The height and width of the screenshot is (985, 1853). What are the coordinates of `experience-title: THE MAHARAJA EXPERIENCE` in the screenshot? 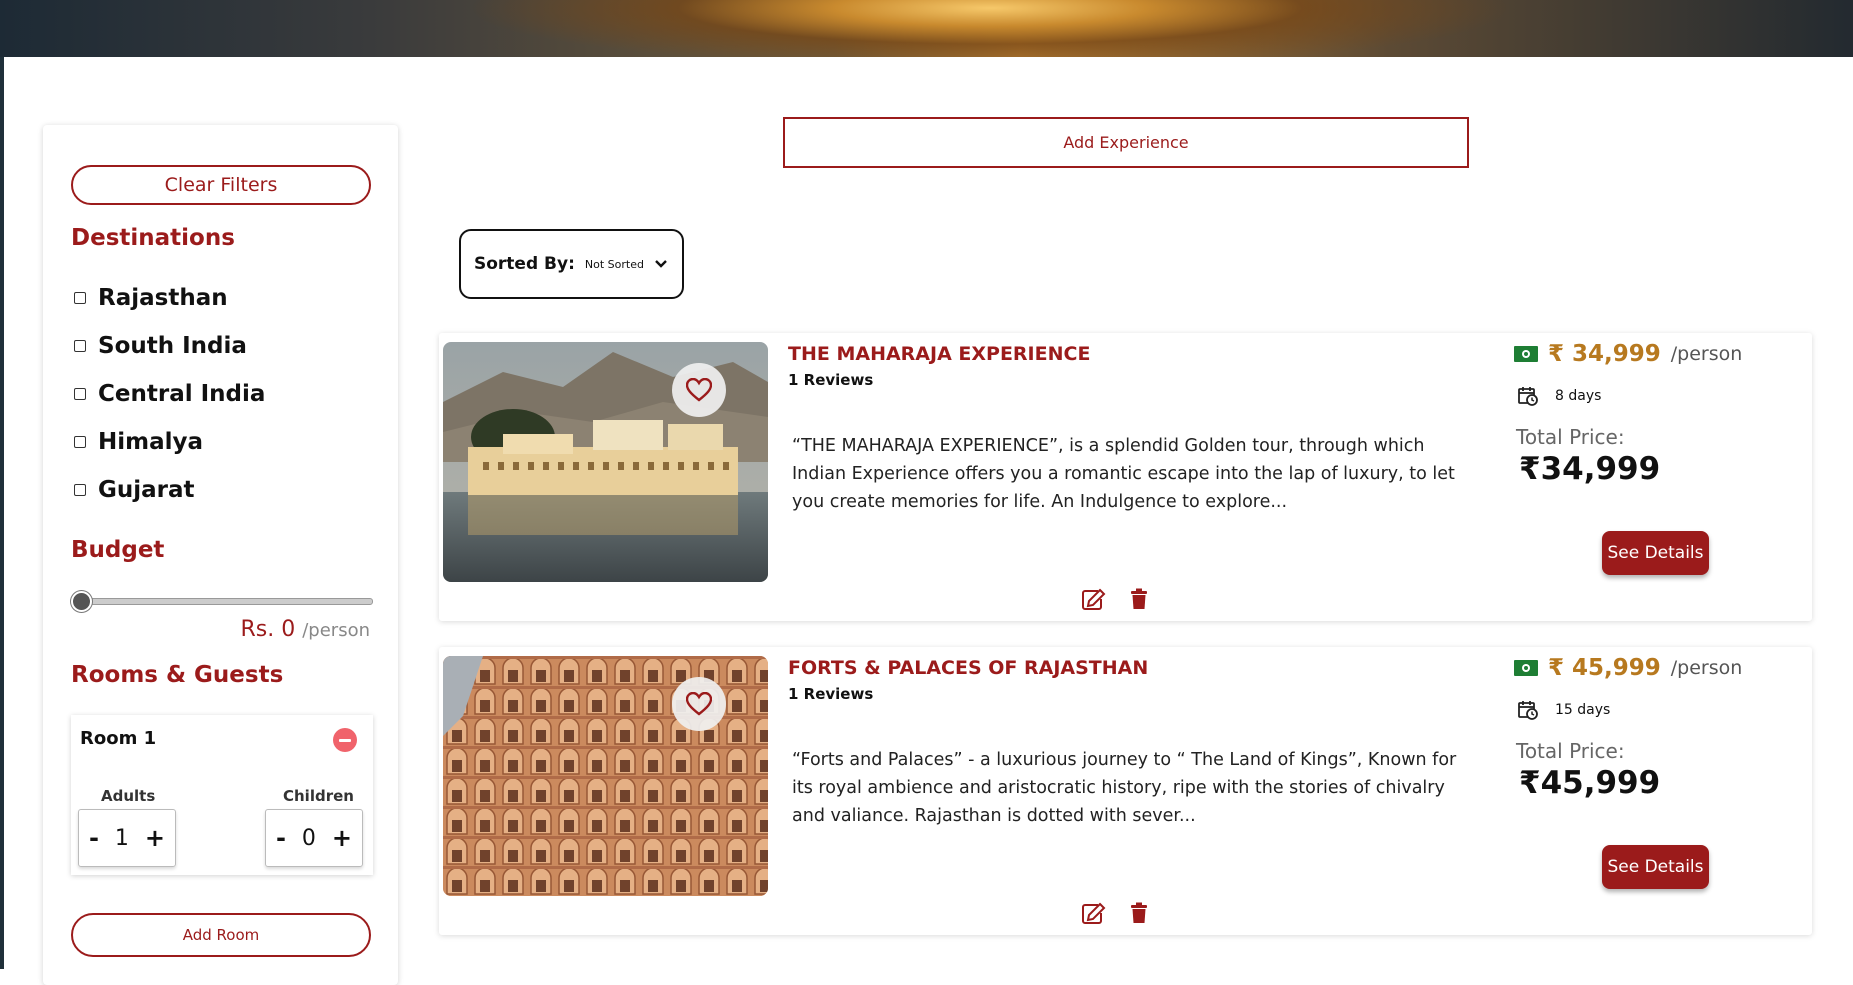 It's located at (939, 354).